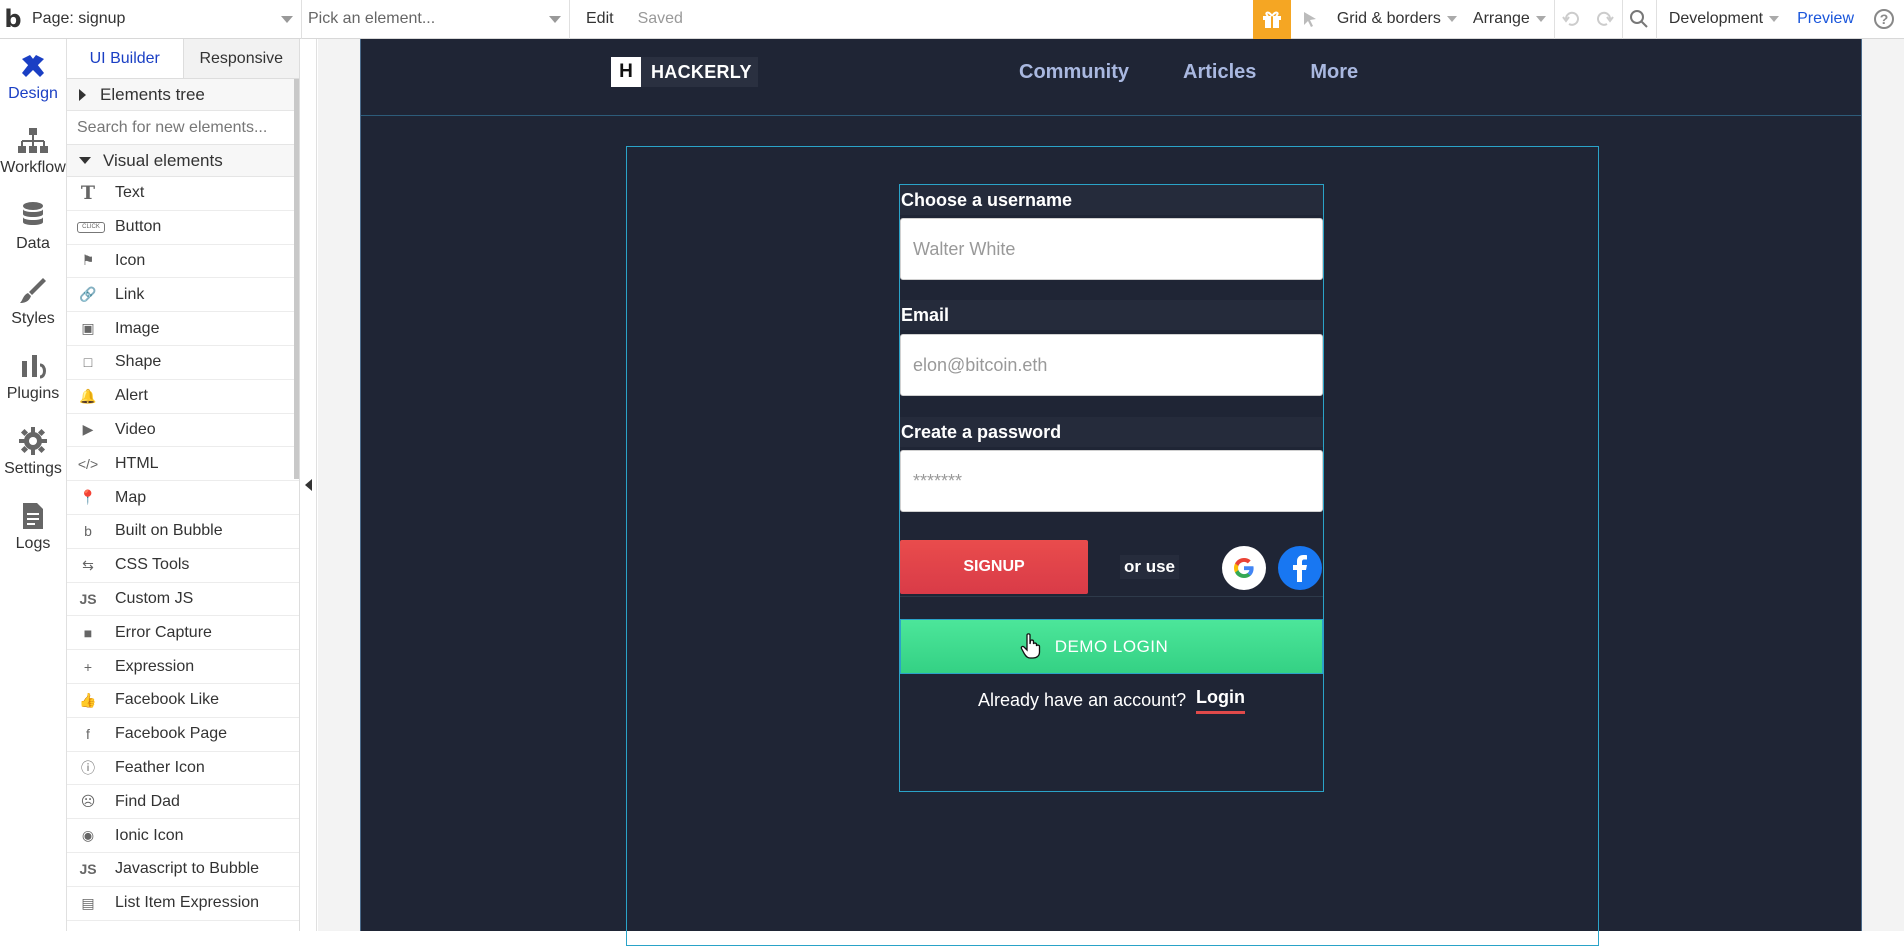 This screenshot has height=946, width=1904. I want to click on element-item-css-tools: ⇆ CSS Tools, so click(183, 566).